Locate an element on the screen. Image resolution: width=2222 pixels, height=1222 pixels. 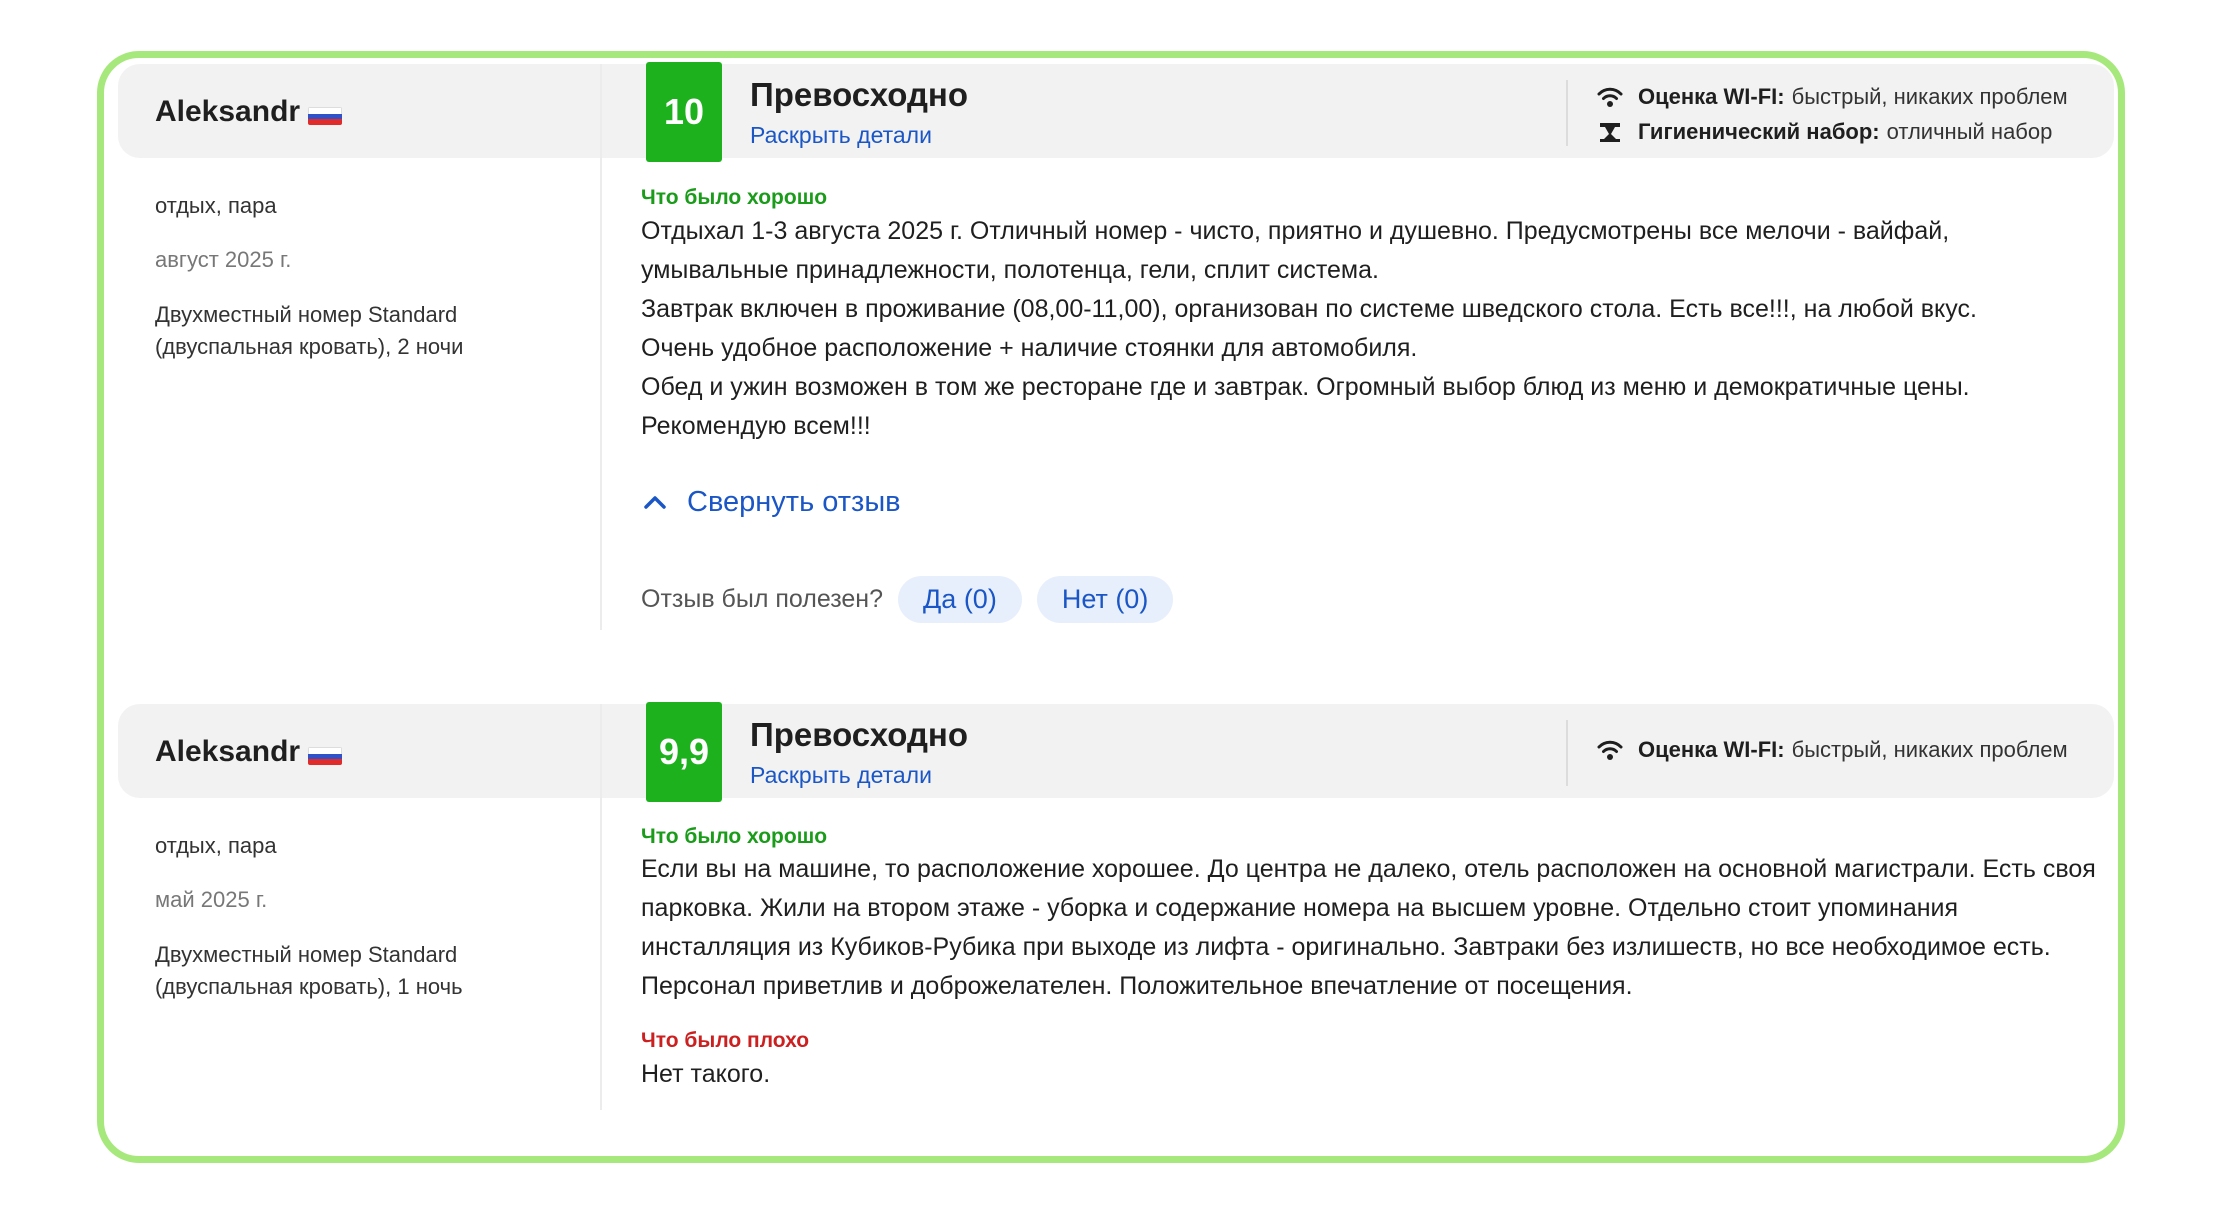
review-paragraph: Нет такого. is located at coordinates (706, 1074).